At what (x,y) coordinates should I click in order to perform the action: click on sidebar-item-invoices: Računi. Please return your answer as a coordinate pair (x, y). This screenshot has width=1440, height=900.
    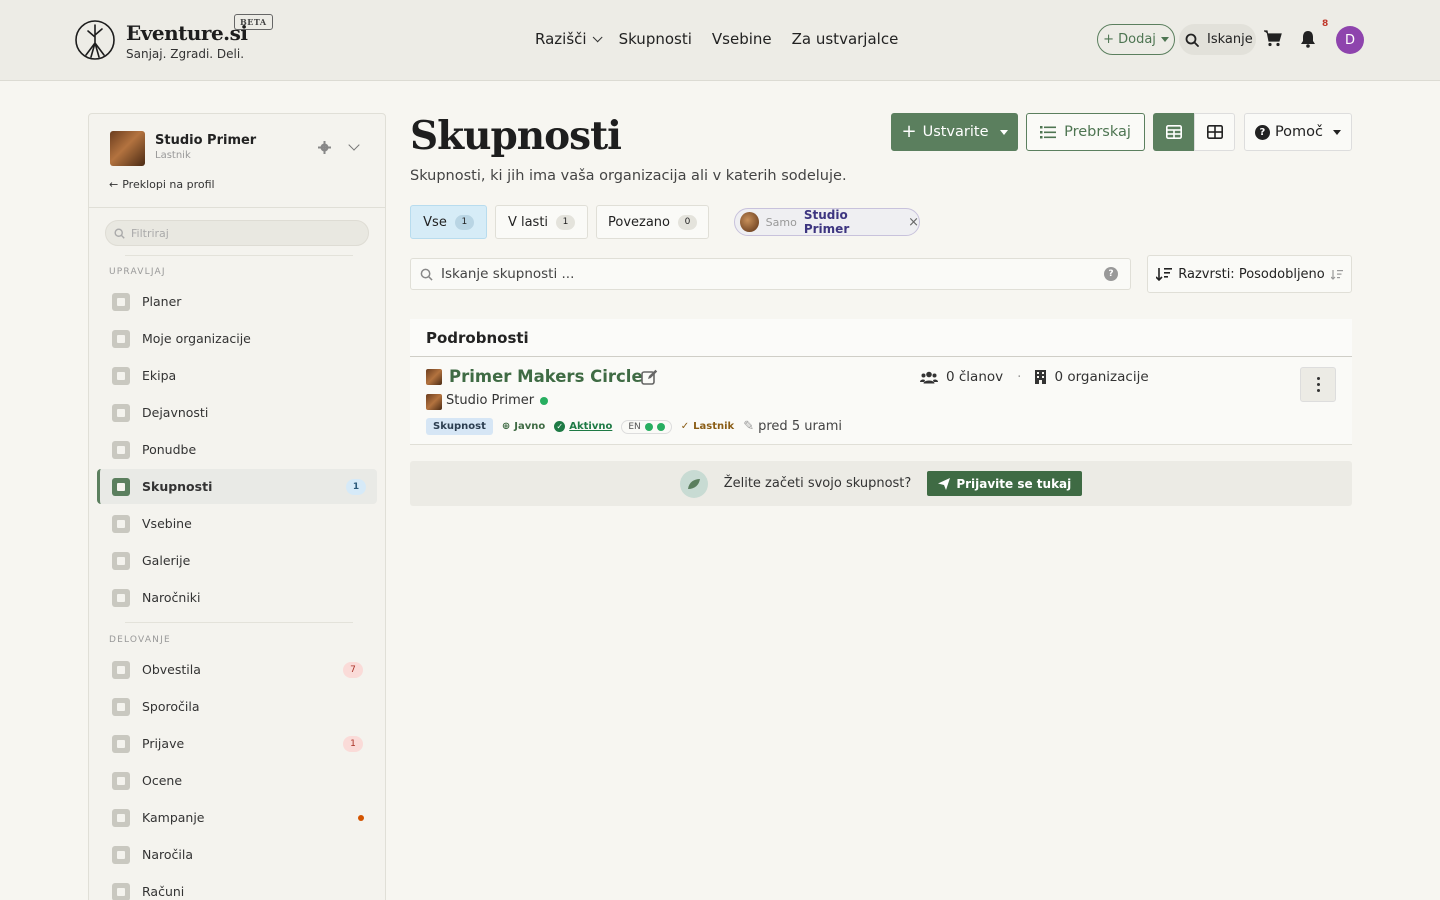
    Looking at the image, I should click on (237, 887).